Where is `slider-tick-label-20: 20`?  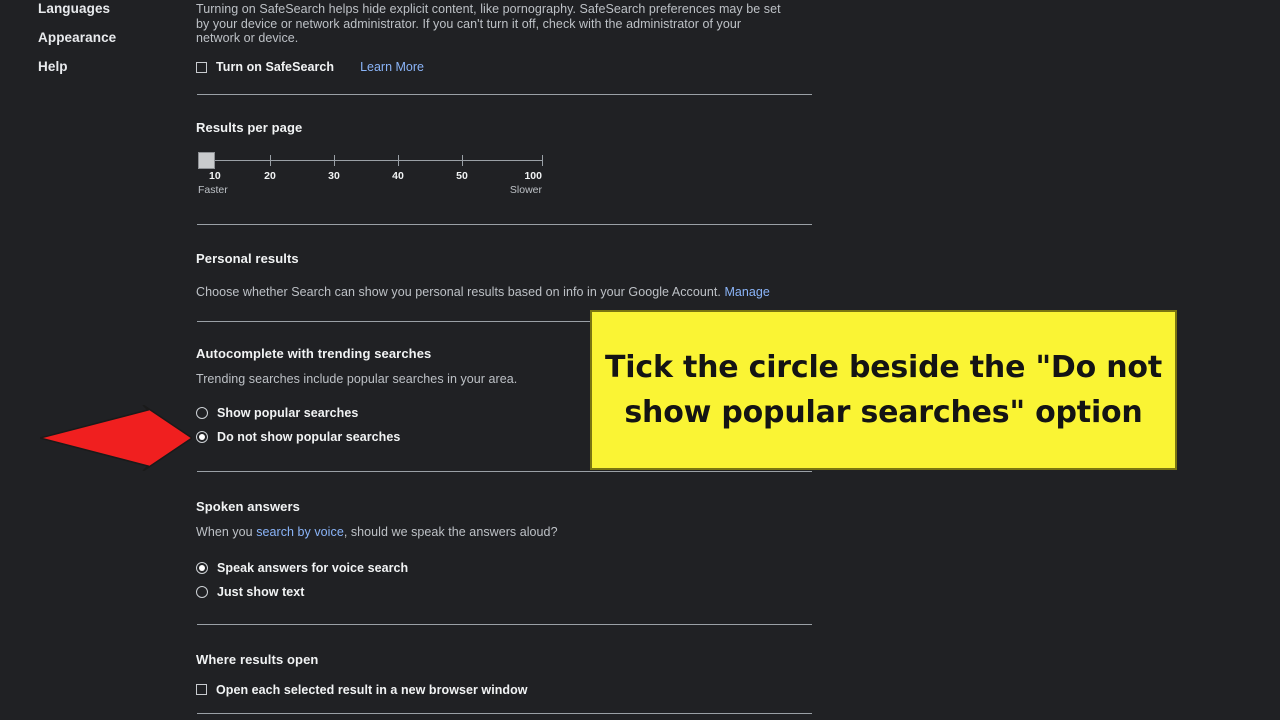 slider-tick-label-20: 20 is located at coordinates (270, 176).